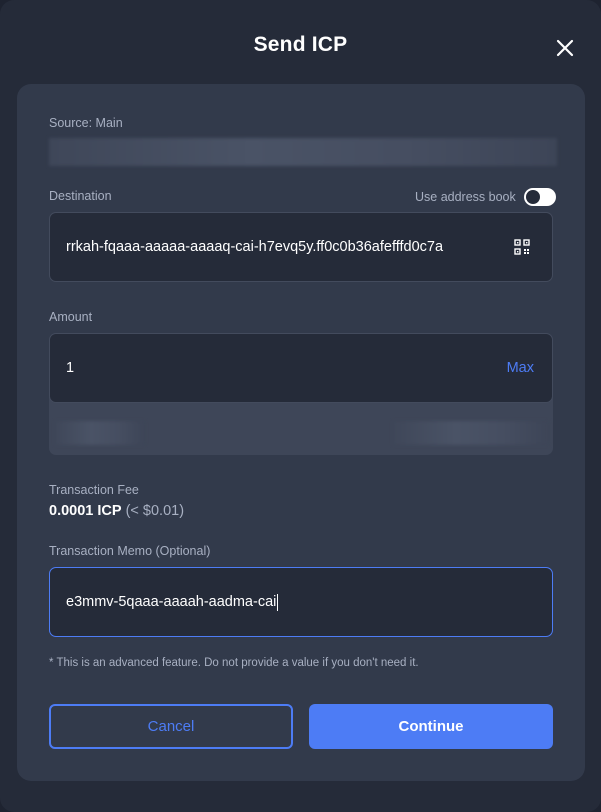 The width and height of the screenshot is (601, 812). I want to click on fee-amount: 0.0001 ICP, so click(85, 511).